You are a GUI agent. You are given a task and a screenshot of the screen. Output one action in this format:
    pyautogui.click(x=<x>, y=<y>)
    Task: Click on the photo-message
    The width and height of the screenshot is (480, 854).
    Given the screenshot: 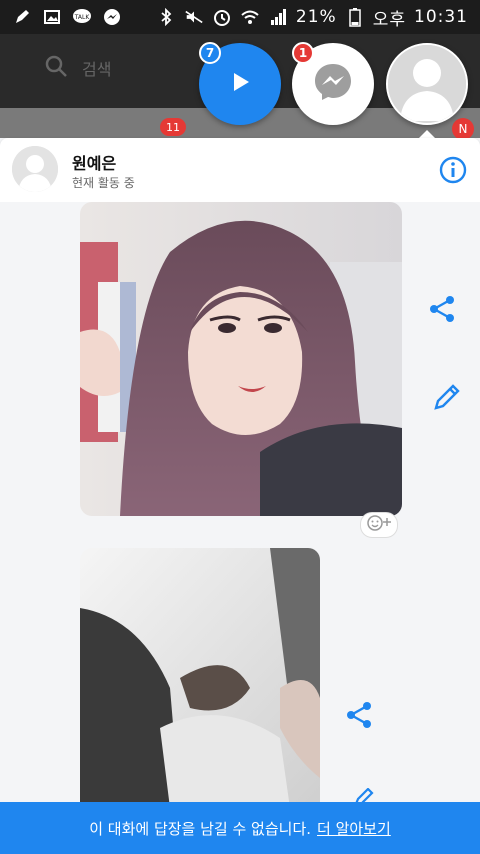 What is the action you would take?
    pyautogui.click(x=200, y=675)
    